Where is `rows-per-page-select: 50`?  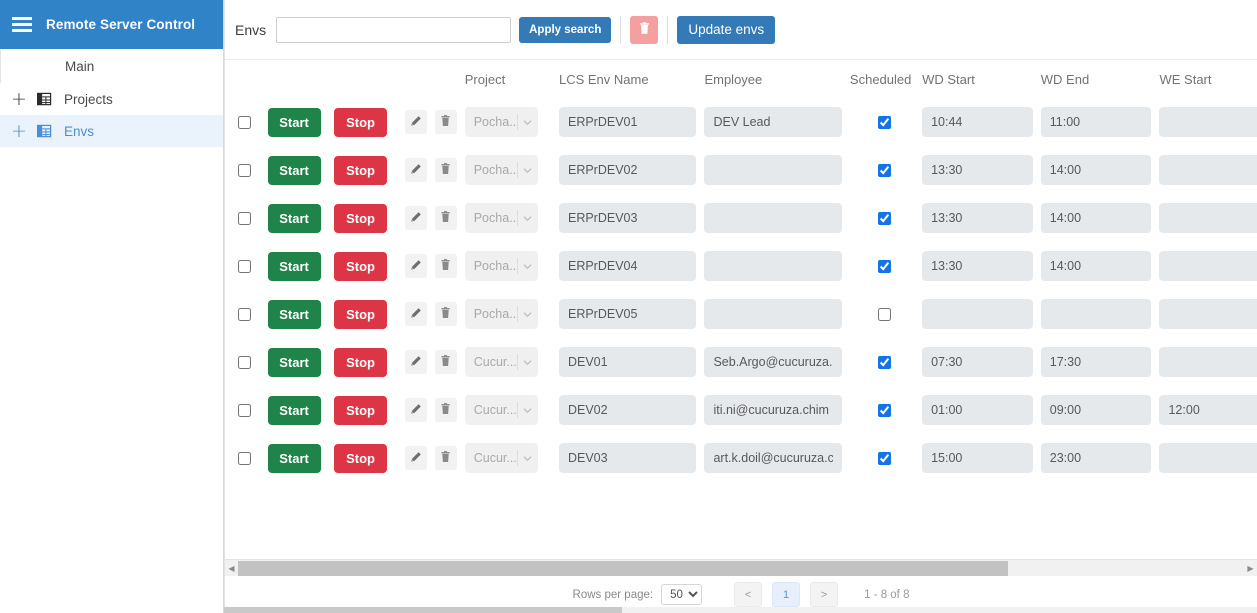
rows-per-page-select: 50 is located at coordinates (682, 594).